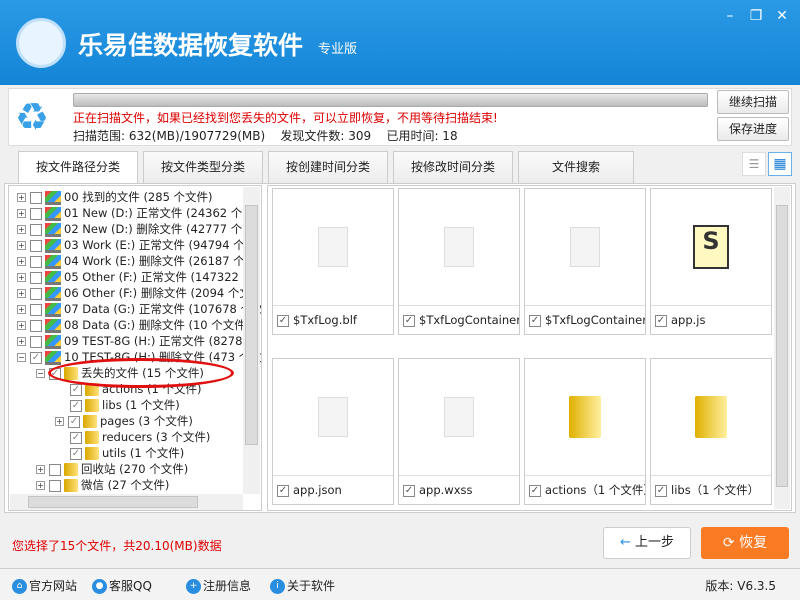 This screenshot has height=600, width=800. Describe the element at coordinates (159, 213) in the screenshot. I see `node-label: 01 New (D:) 正常文件 (24362 个文` at that location.